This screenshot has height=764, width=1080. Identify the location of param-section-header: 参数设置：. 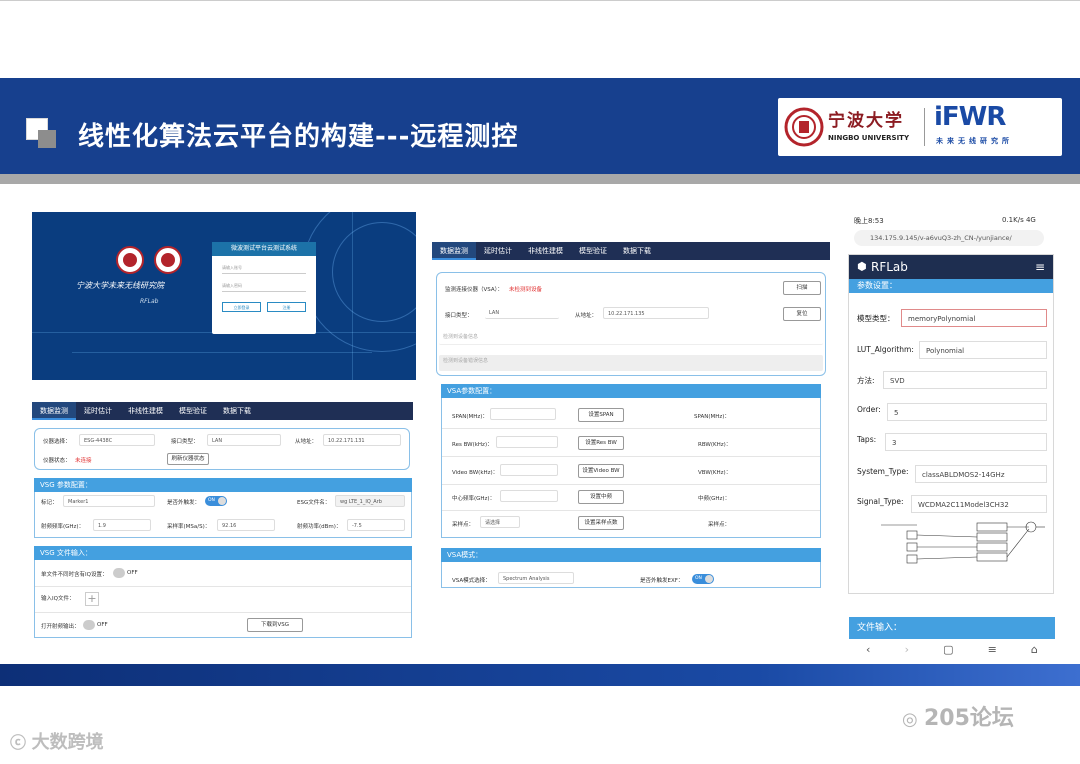
(951, 286).